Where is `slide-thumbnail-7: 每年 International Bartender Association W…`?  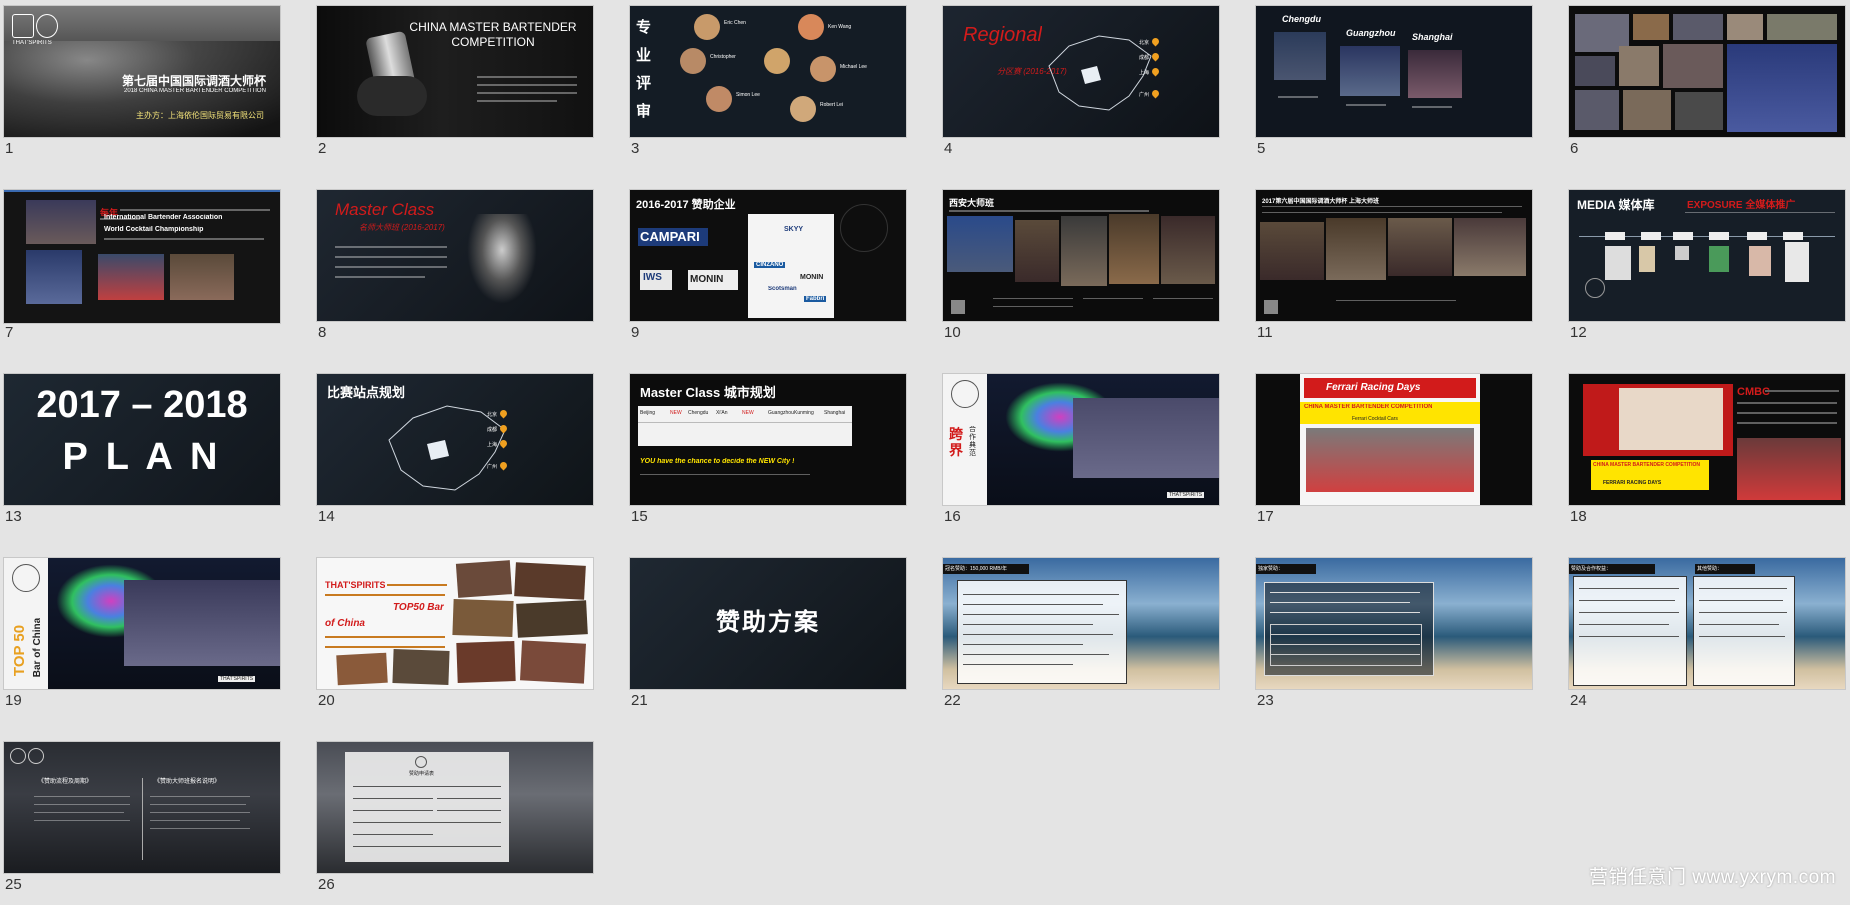 slide-thumbnail-7: 每年 International Bartender Association W… is located at coordinates (142, 271).